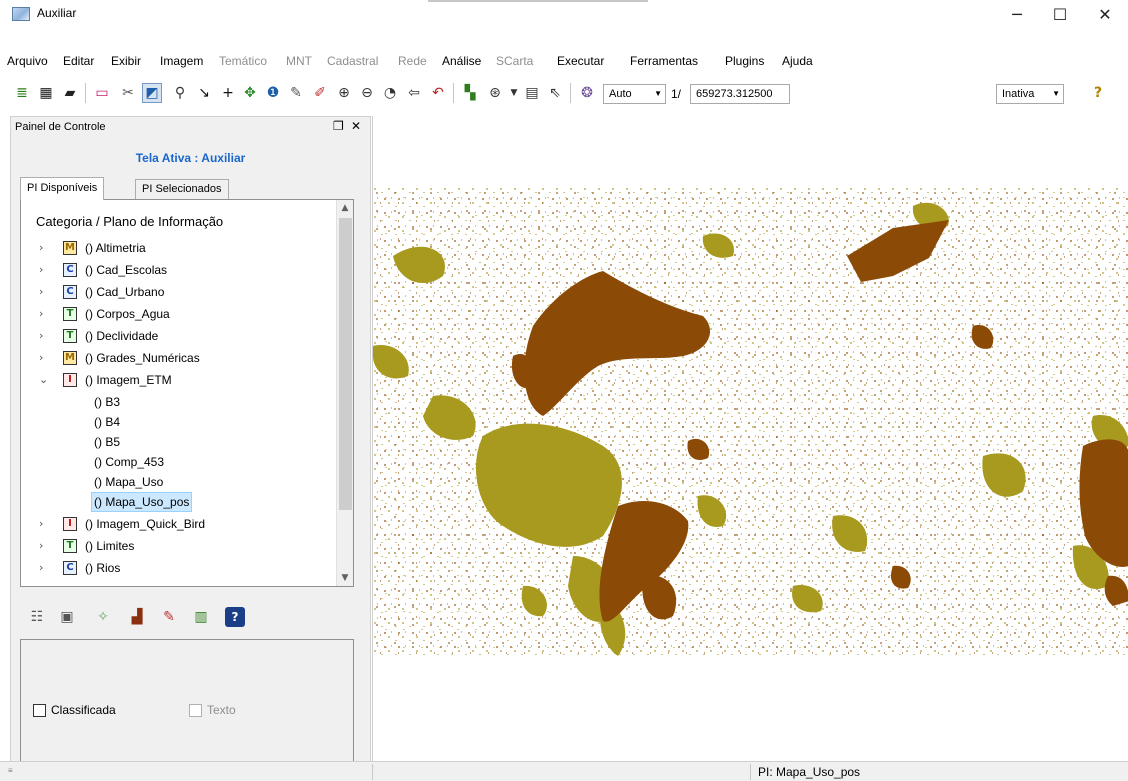 The height and width of the screenshot is (781, 1128). I want to click on pan-icon: ✥, so click(250, 93).